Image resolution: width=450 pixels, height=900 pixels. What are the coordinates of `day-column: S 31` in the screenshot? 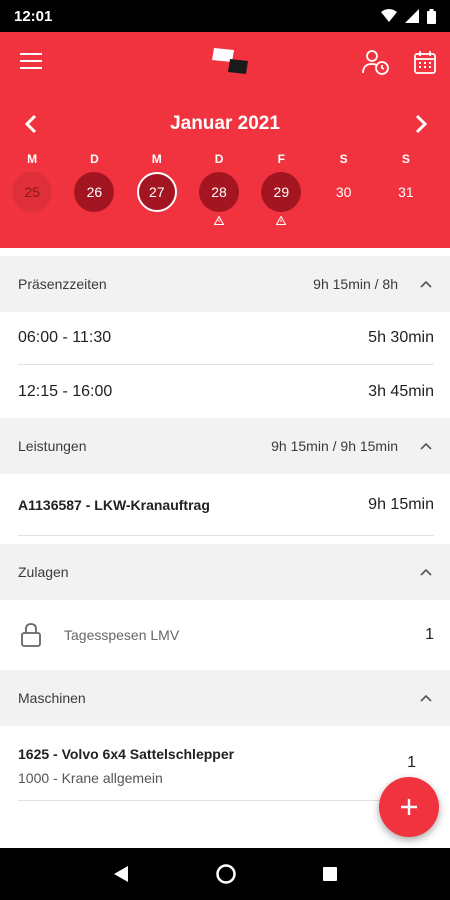 It's located at (405, 190).